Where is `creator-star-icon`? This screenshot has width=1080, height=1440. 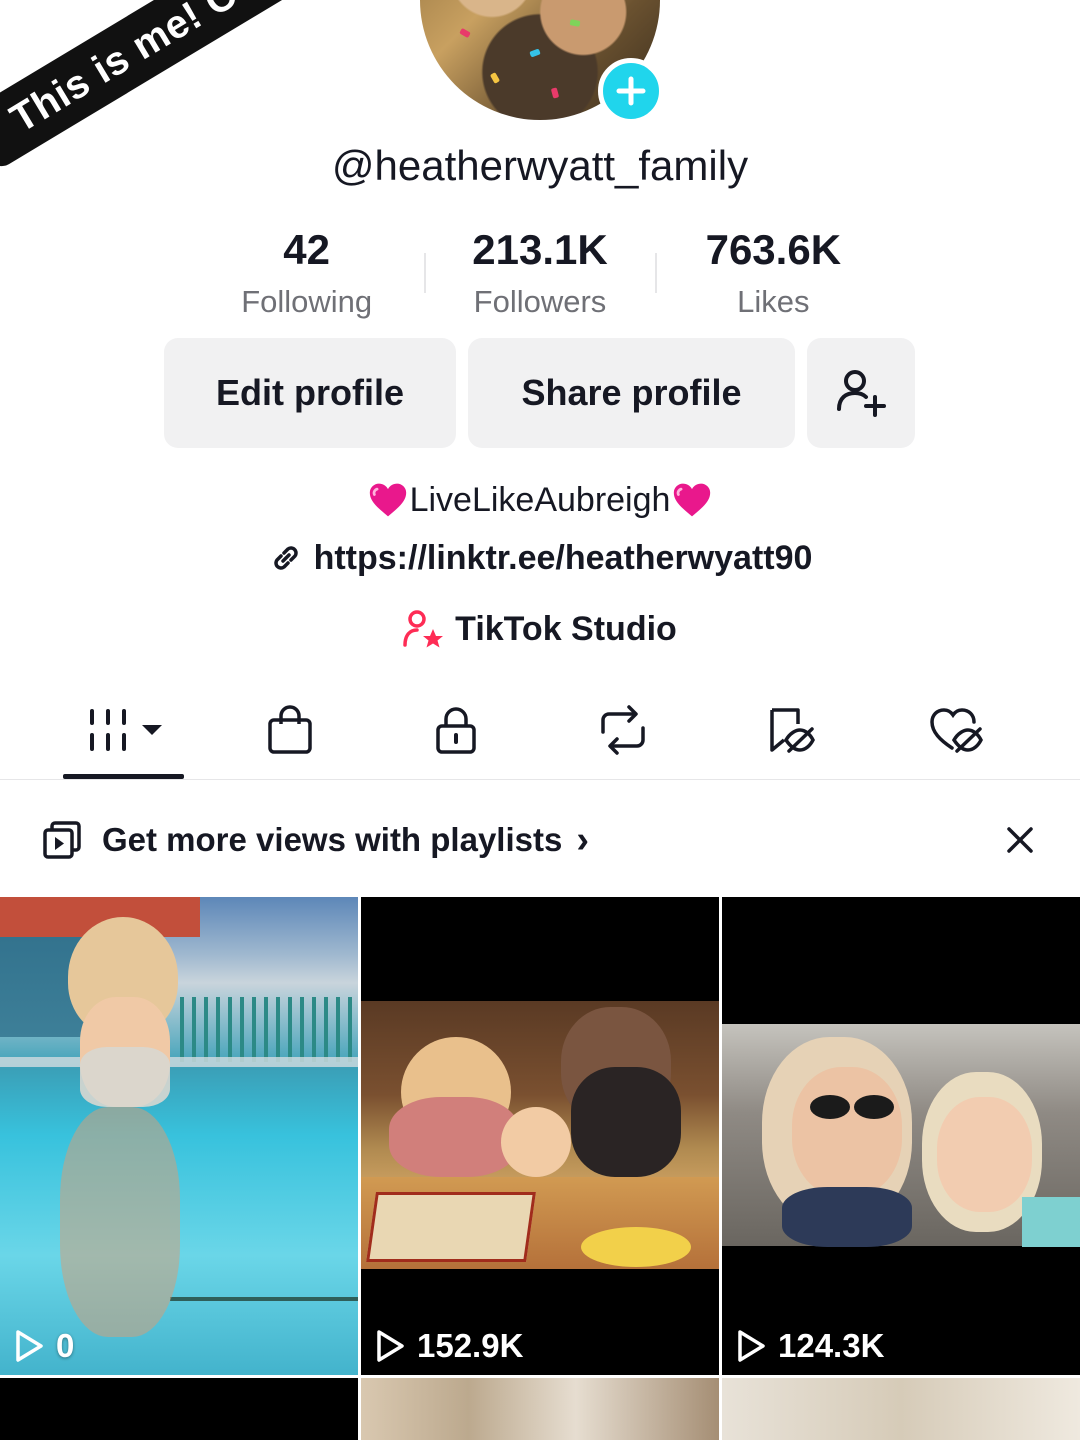 creator-star-icon is located at coordinates (423, 629).